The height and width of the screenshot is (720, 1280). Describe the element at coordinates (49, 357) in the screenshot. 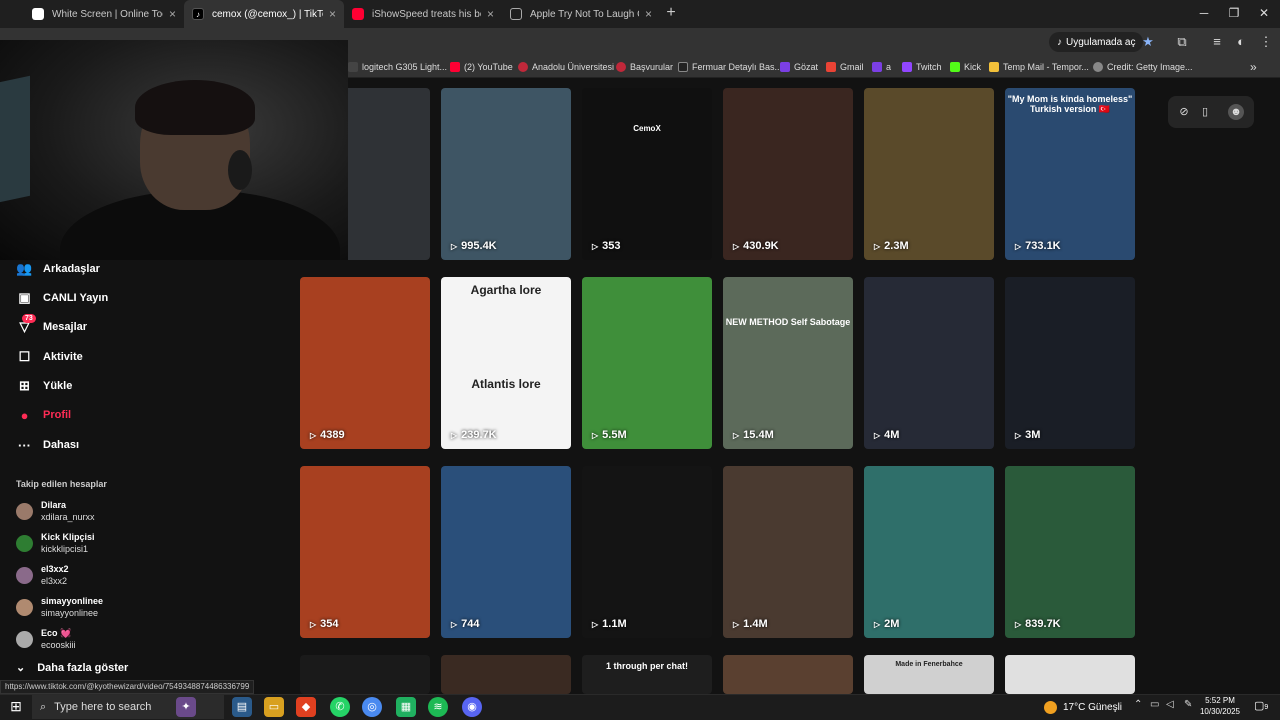

I see `nav-activity: ☐ Aktivite` at that location.